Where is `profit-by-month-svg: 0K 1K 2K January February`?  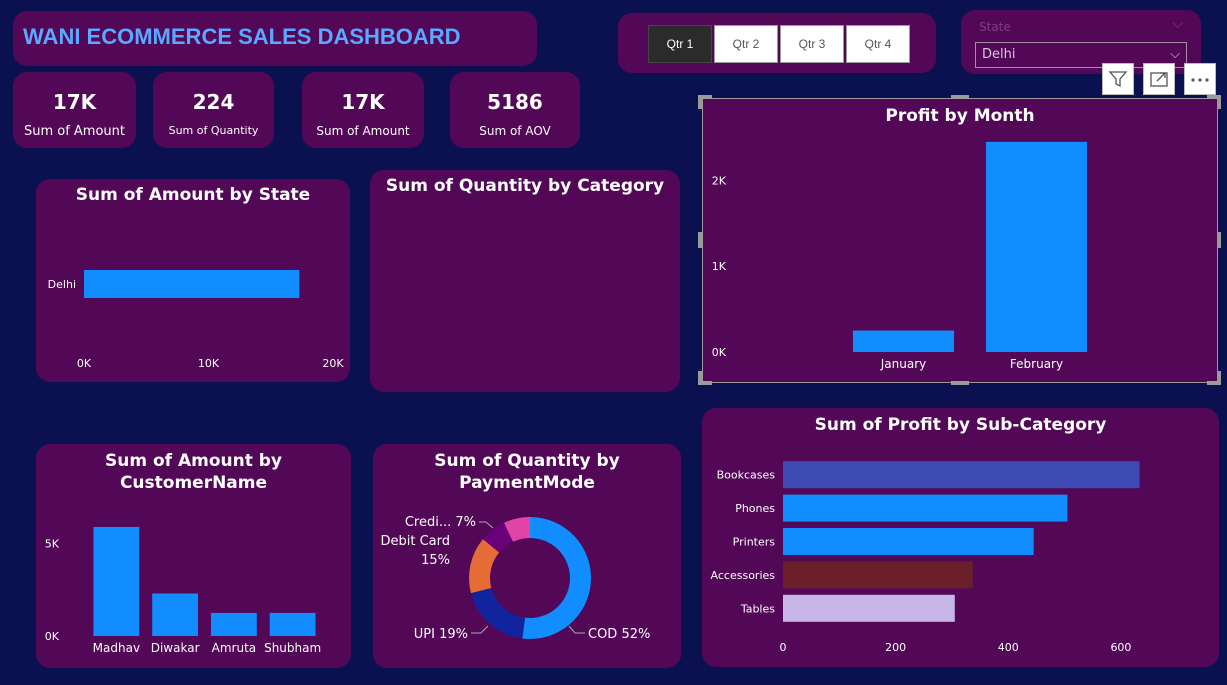
profit-by-month-svg: 0K 1K 2K January February is located at coordinates (900, 256).